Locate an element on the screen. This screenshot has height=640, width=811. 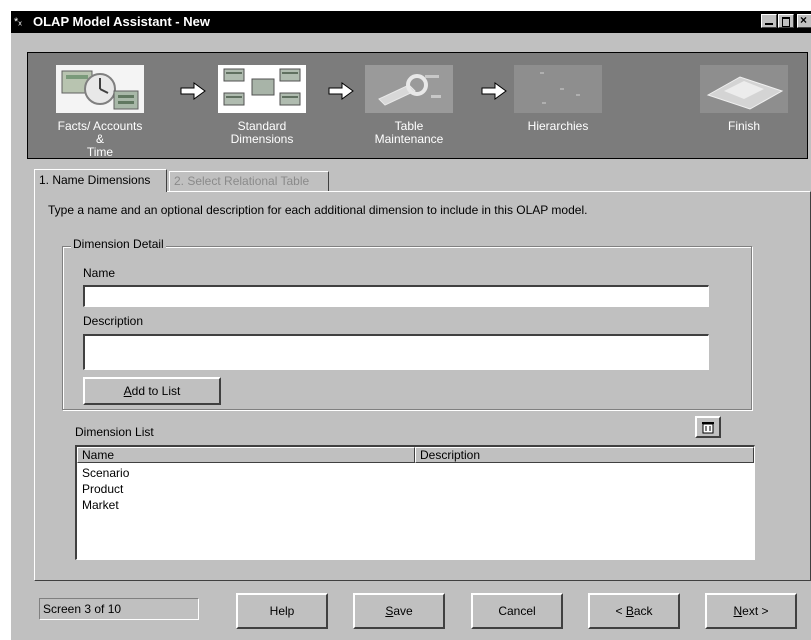
button-label: ack is located at coordinates (643, 611).